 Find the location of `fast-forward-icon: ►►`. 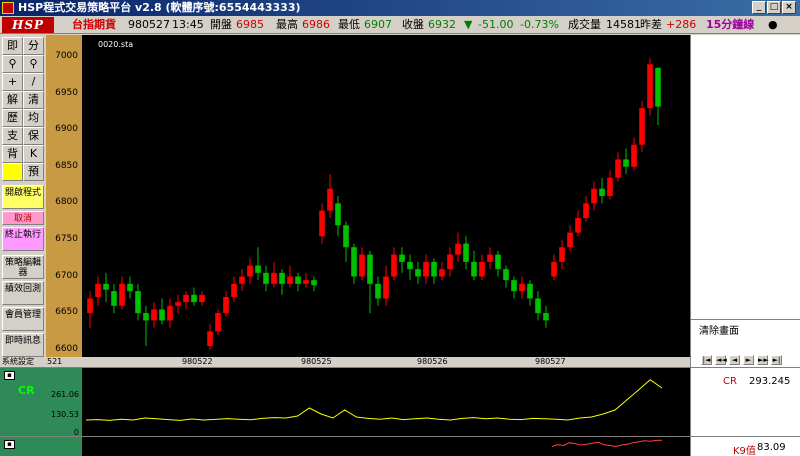

fast-forward-icon: ►► is located at coordinates (763, 360).